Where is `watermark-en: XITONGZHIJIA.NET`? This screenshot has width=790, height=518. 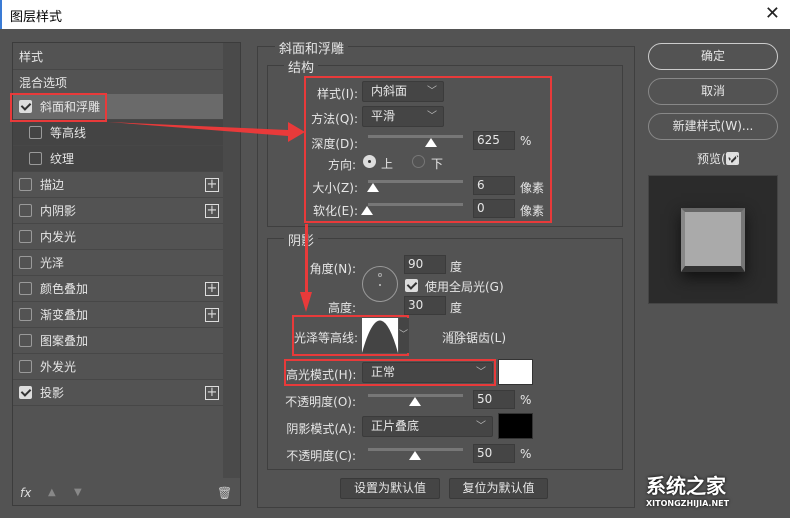 watermark-en: XITONGZHIJIA.NET is located at coordinates (688, 503).